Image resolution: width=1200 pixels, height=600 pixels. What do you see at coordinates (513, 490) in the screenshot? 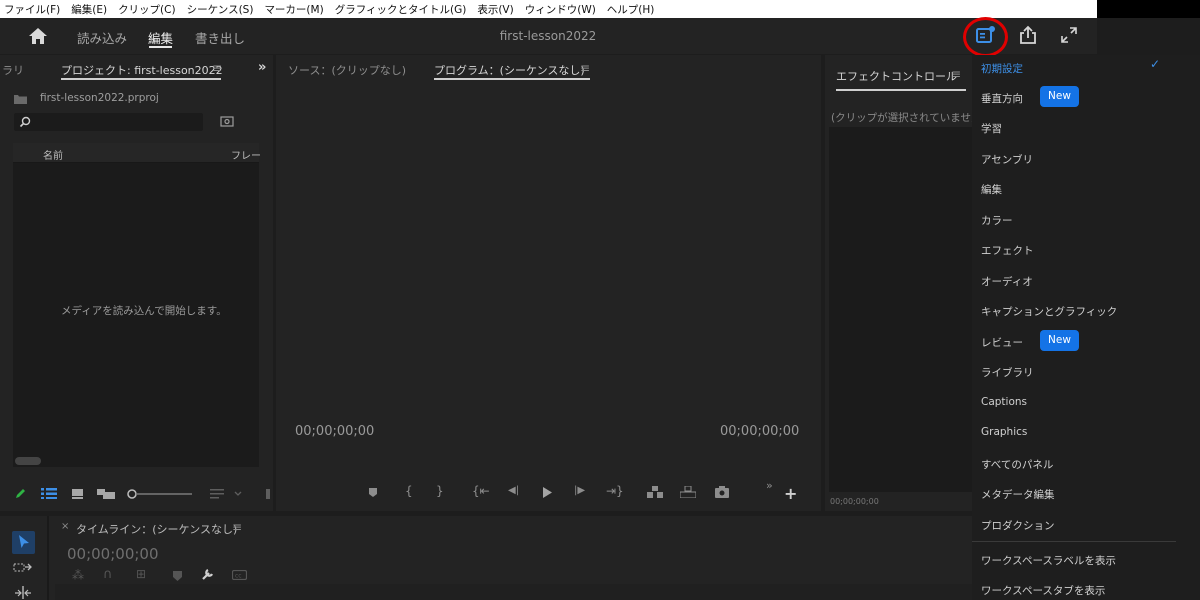
I see `step-back-icon: ◀|` at bounding box center [513, 490].